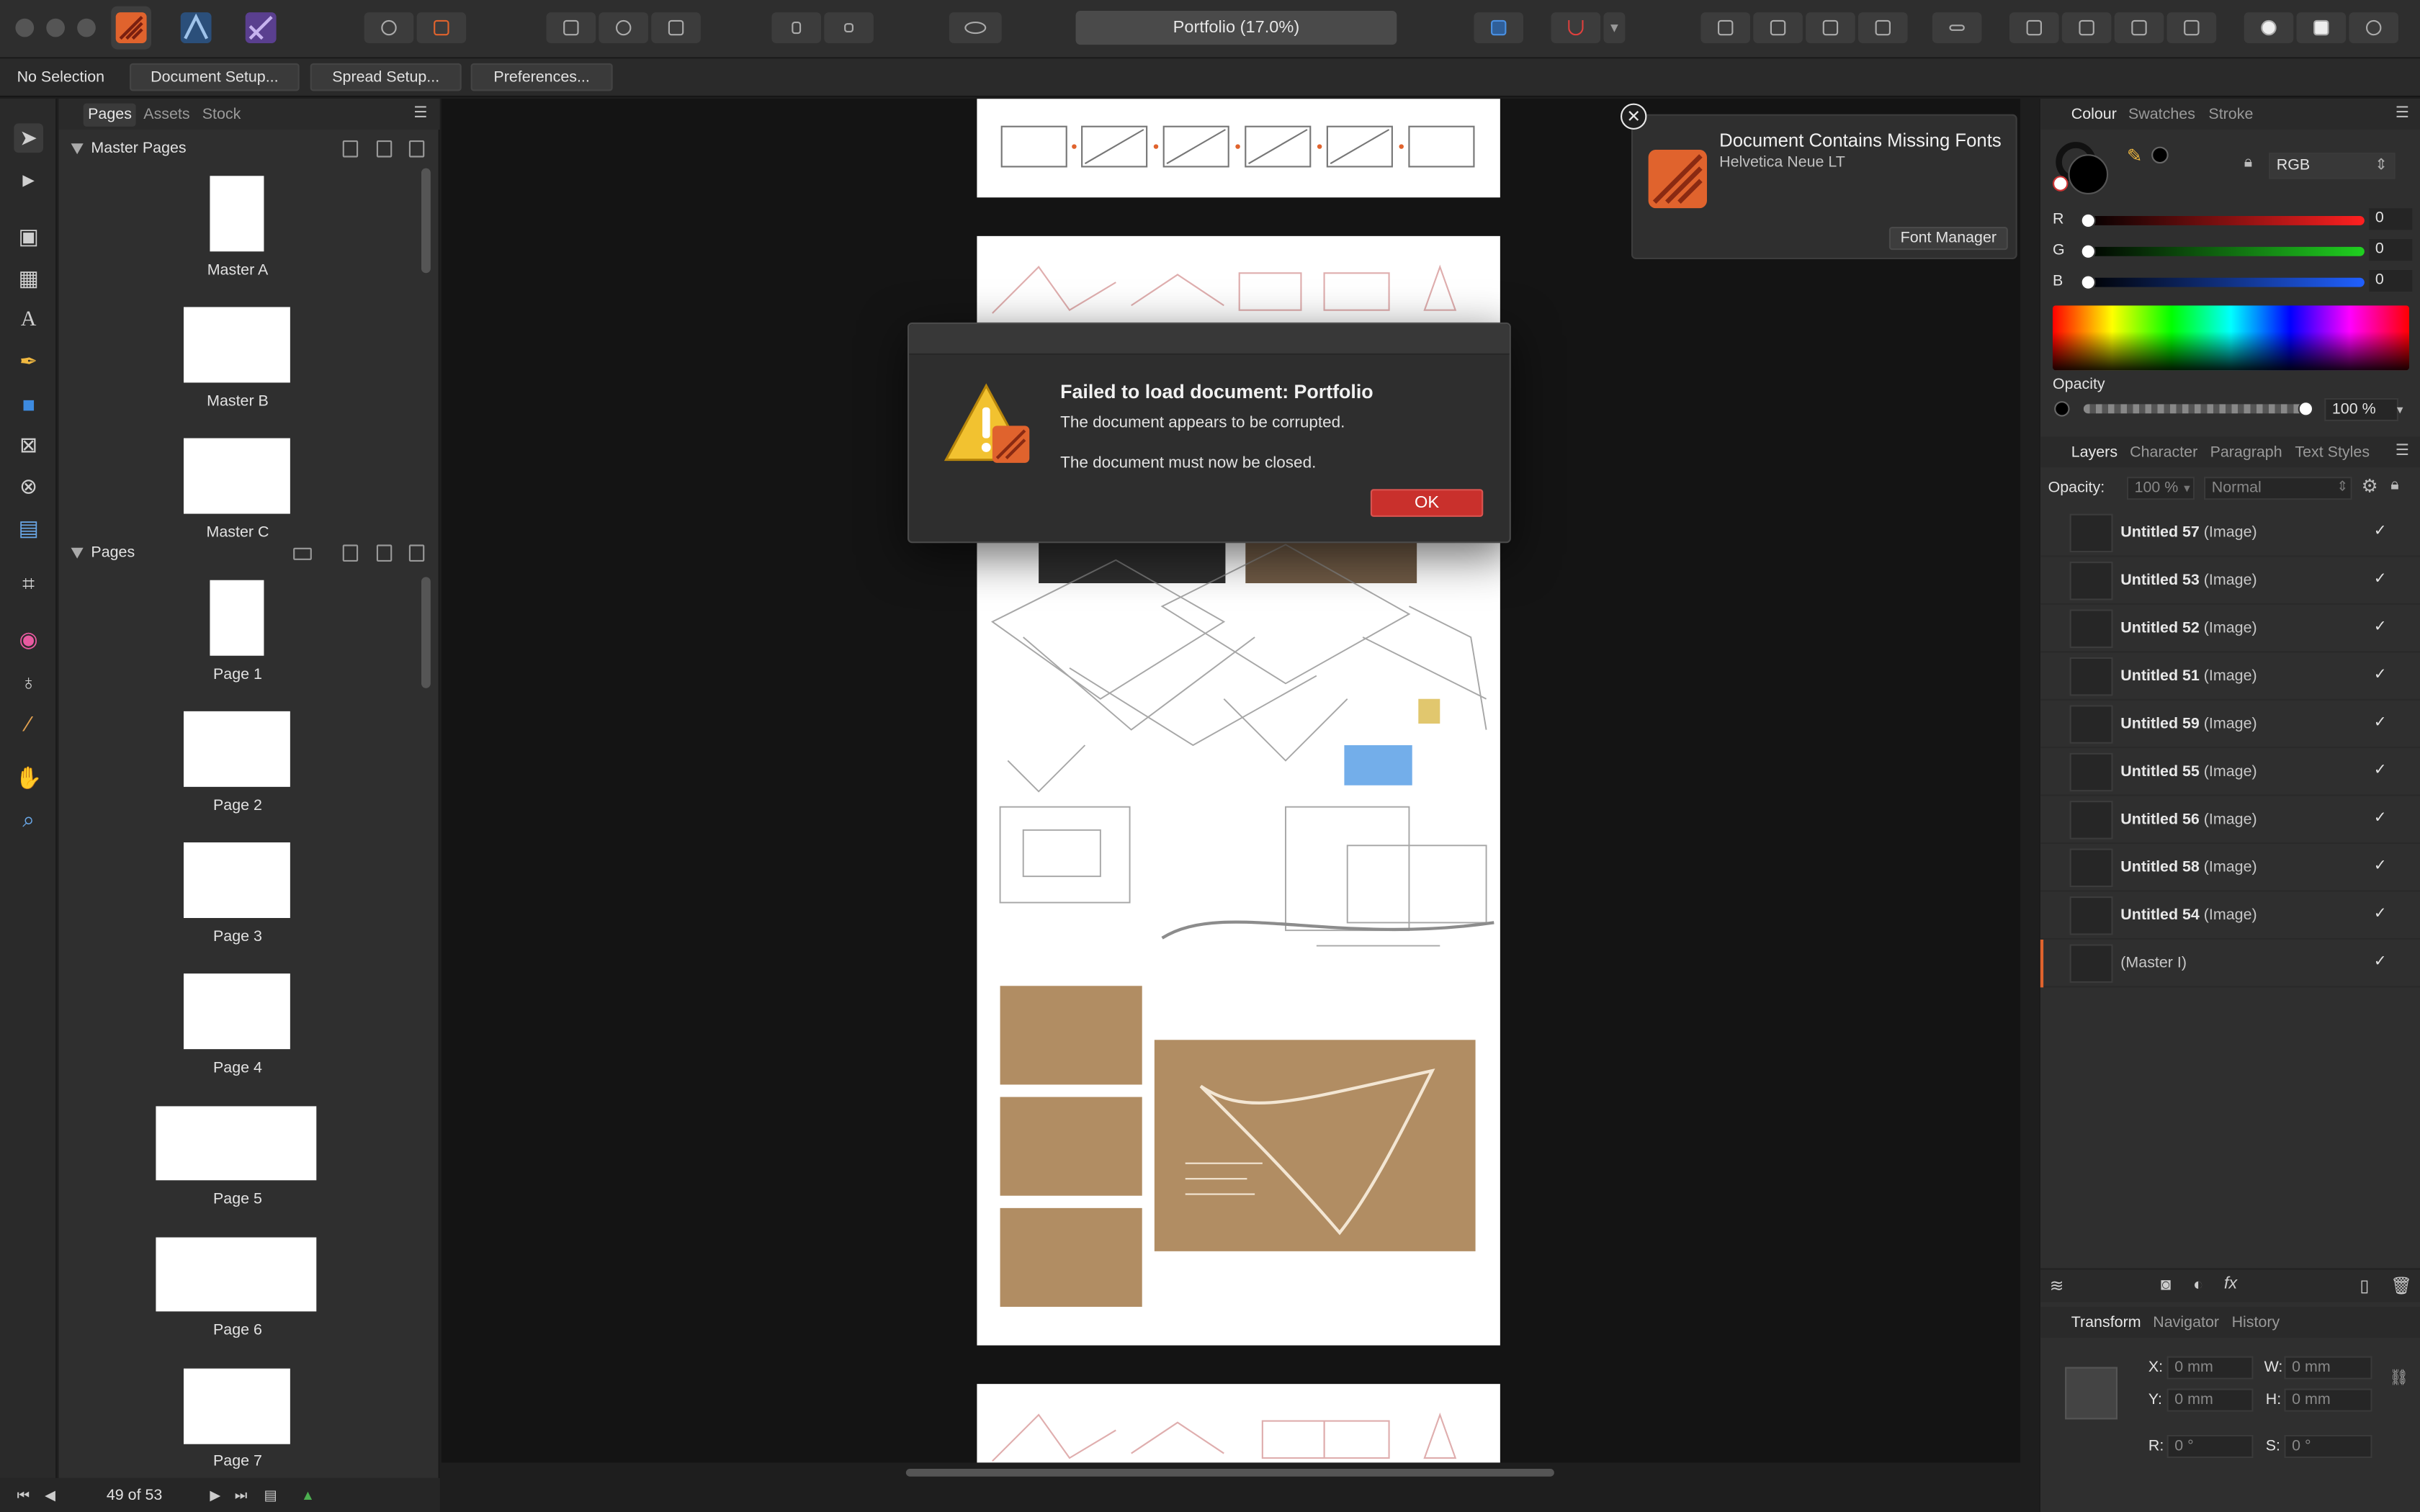 The height and width of the screenshot is (1512, 2420). What do you see at coordinates (2061, 184) in the screenshot?
I see `no-fill-icon` at bounding box center [2061, 184].